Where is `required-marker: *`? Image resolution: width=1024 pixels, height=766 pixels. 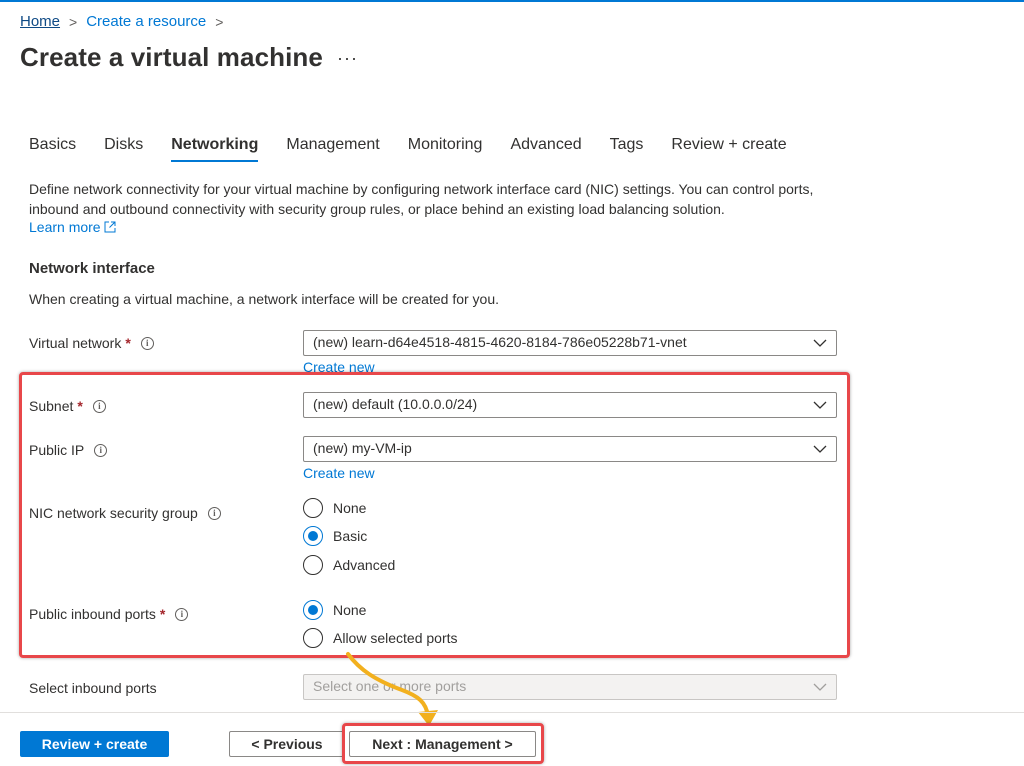
required-marker: * is located at coordinates (128, 343).